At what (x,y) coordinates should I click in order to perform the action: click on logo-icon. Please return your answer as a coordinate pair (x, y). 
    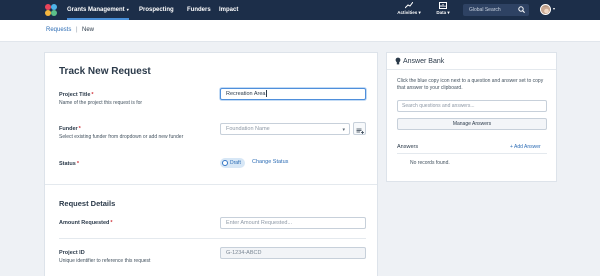
    Looking at the image, I should click on (51, 10).